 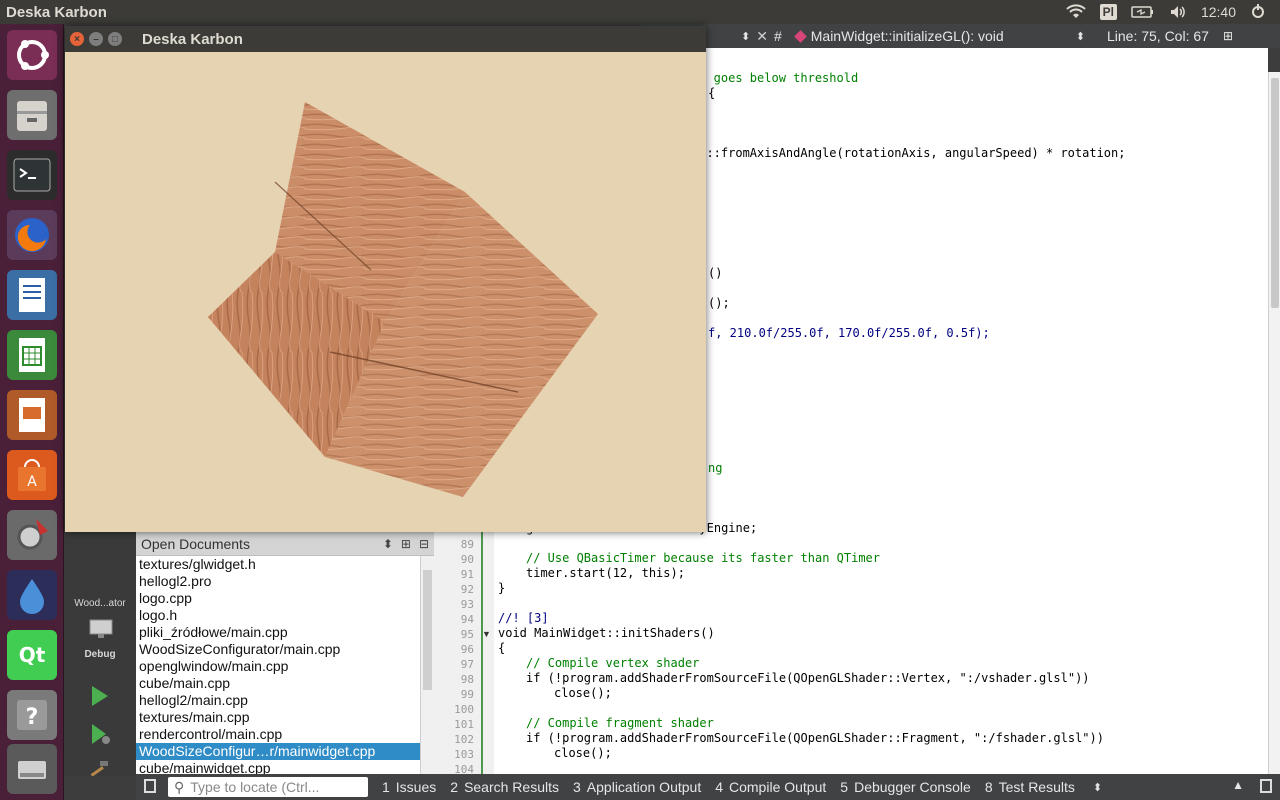 What do you see at coordinates (278, 581) in the screenshot?
I see `open-document-item: hellogl2.pro` at bounding box center [278, 581].